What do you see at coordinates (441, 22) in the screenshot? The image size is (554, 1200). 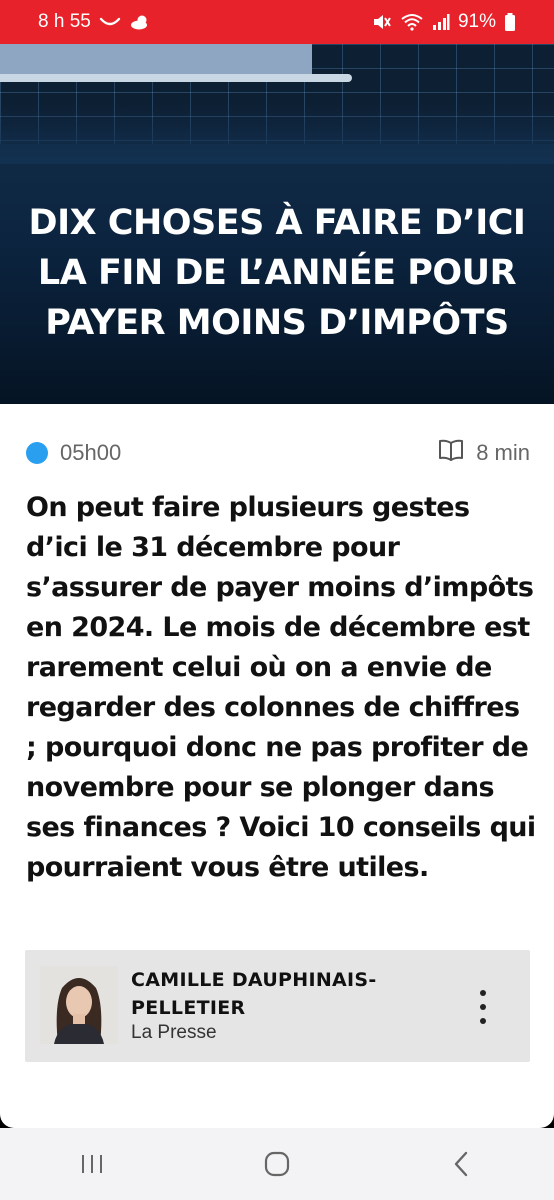 I see `signal-icon` at bounding box center [441, 22].